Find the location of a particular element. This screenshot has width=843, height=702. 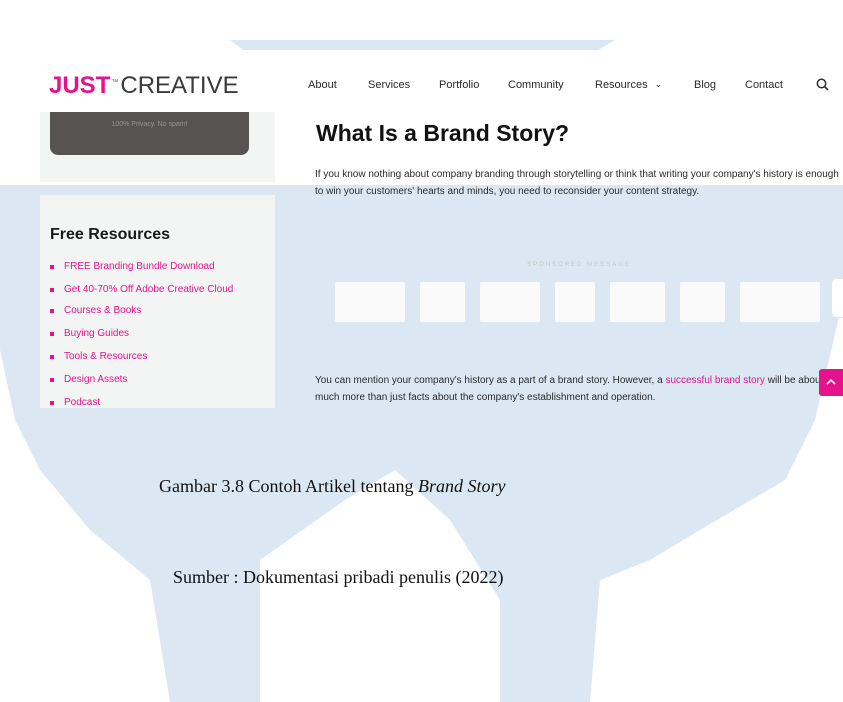

side-widget is located at coordinates (837, 298).